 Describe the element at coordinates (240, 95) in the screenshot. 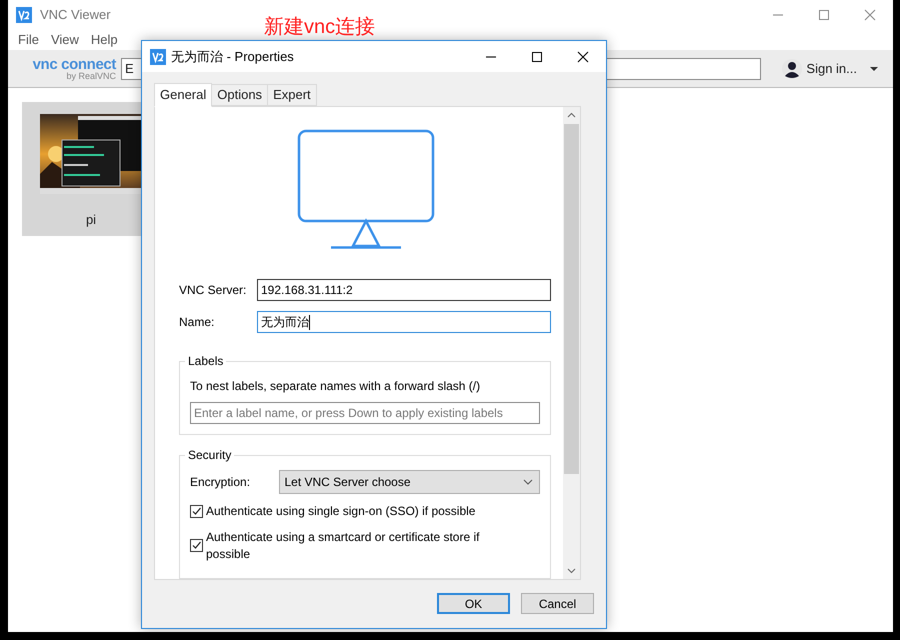

I see `tab: Options` at that location.